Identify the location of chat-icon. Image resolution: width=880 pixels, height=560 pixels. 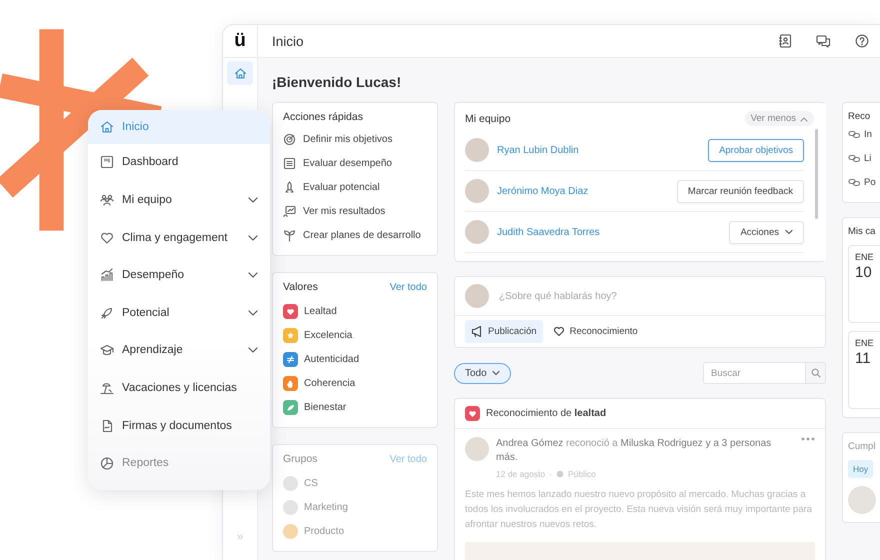
(823, 41).